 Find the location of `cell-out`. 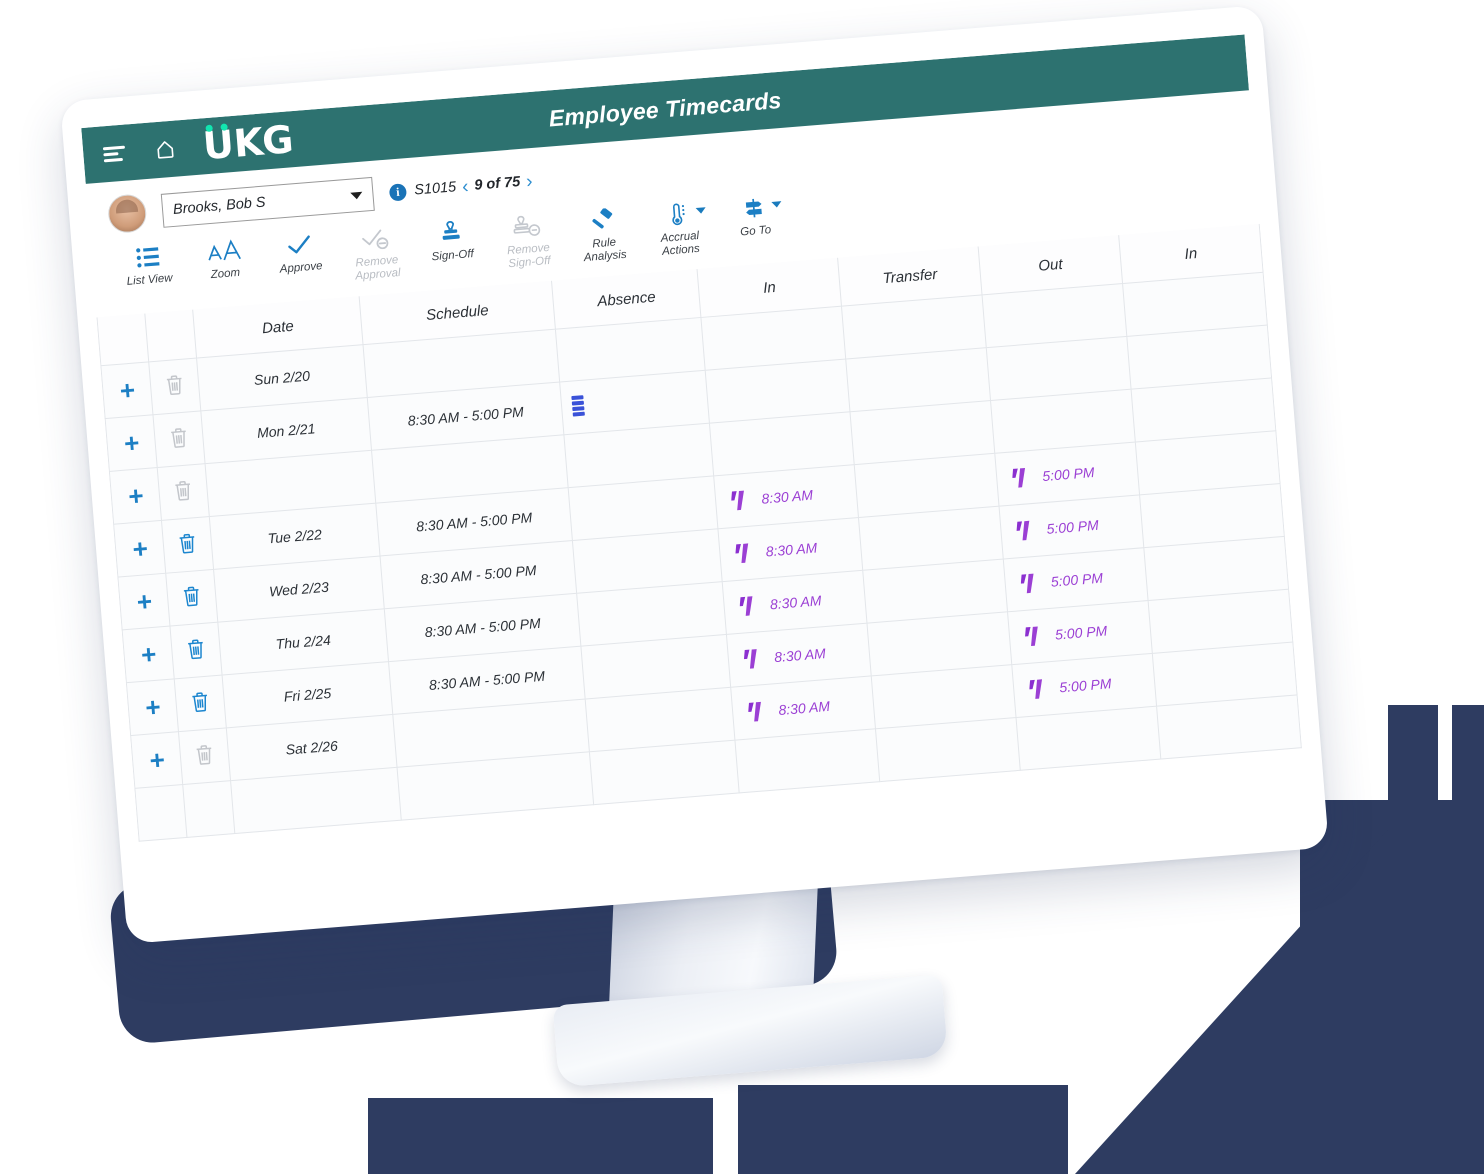

cell-out is located at coordinates (1088, 738).